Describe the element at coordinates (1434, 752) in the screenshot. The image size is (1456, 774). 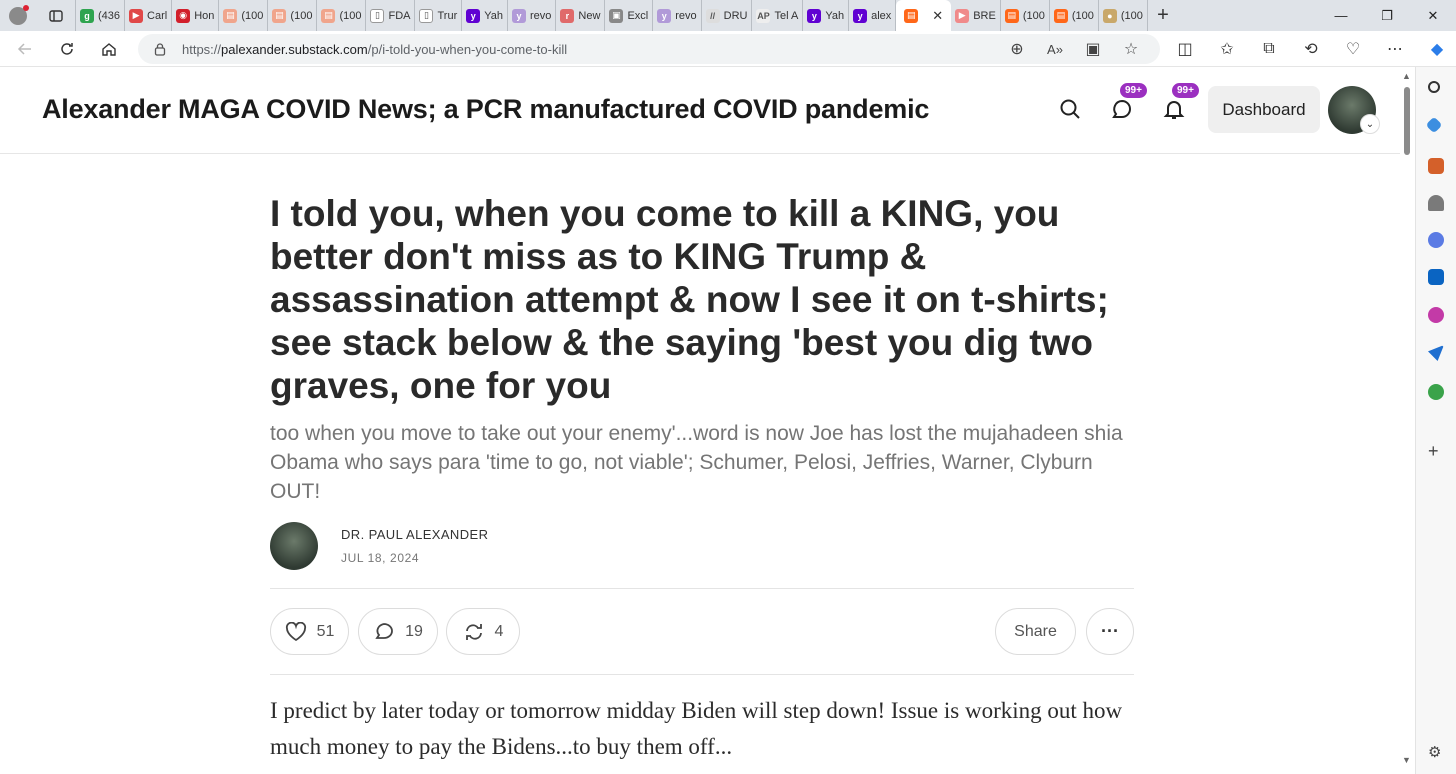
I see `sidebar-settings-icon: ⚙` at that location.